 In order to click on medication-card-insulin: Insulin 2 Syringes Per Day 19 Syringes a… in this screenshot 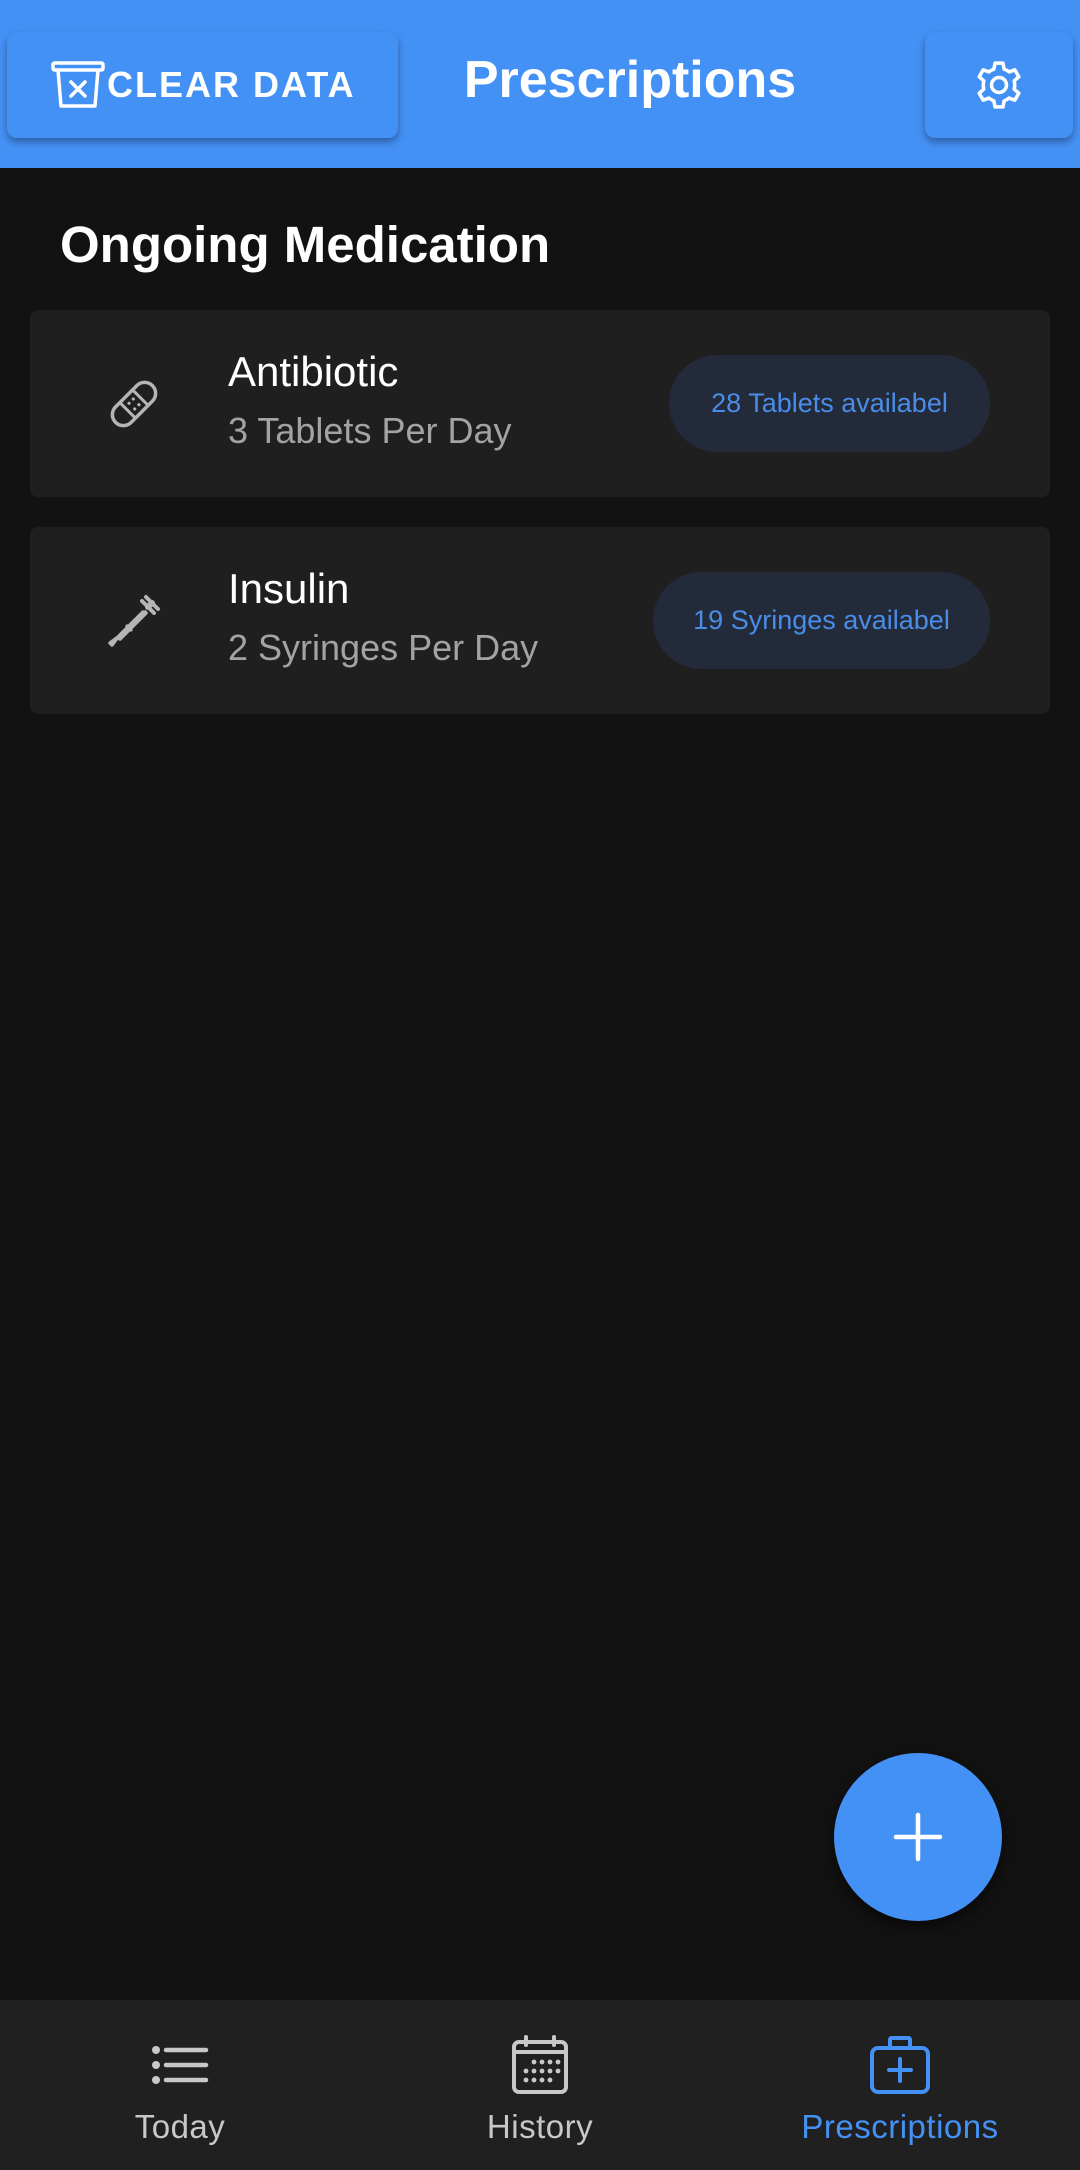, I will do `click(540, 620)`.